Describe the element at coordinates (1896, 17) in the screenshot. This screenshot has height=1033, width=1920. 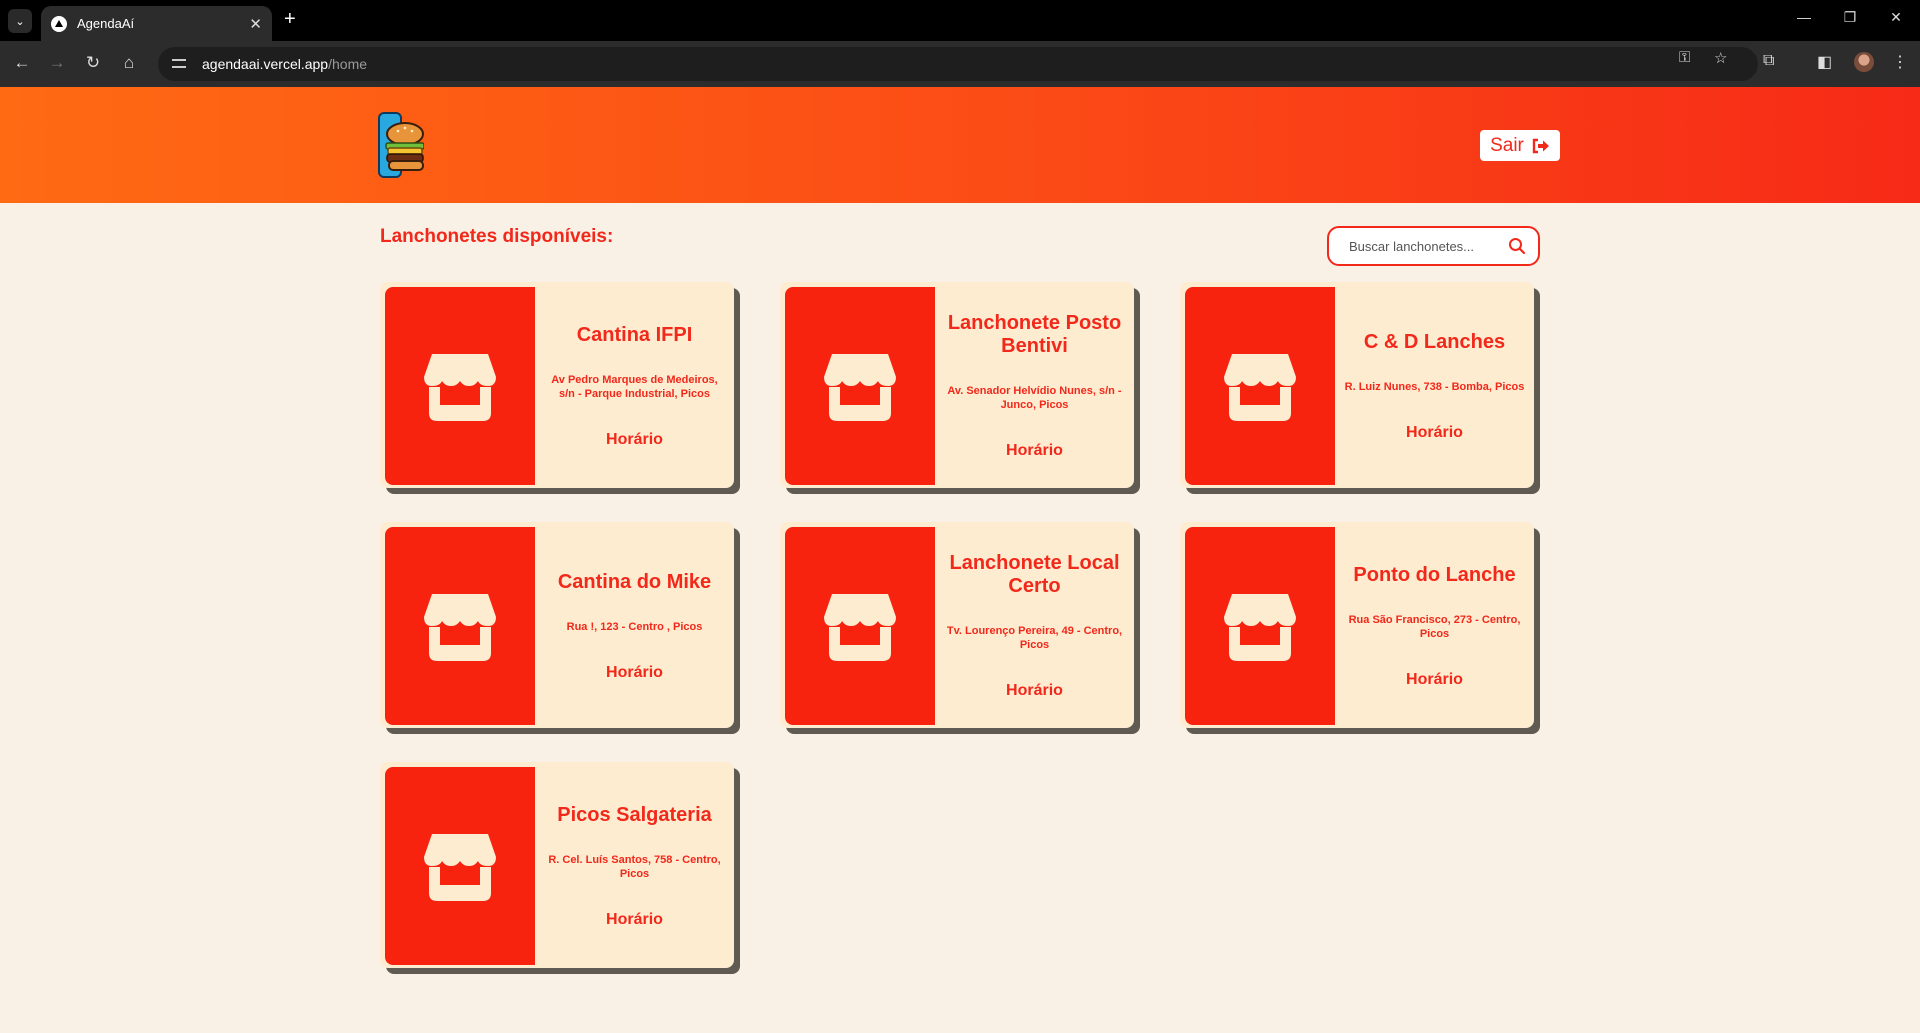
I see `window-close-icon: ✕` at that location.